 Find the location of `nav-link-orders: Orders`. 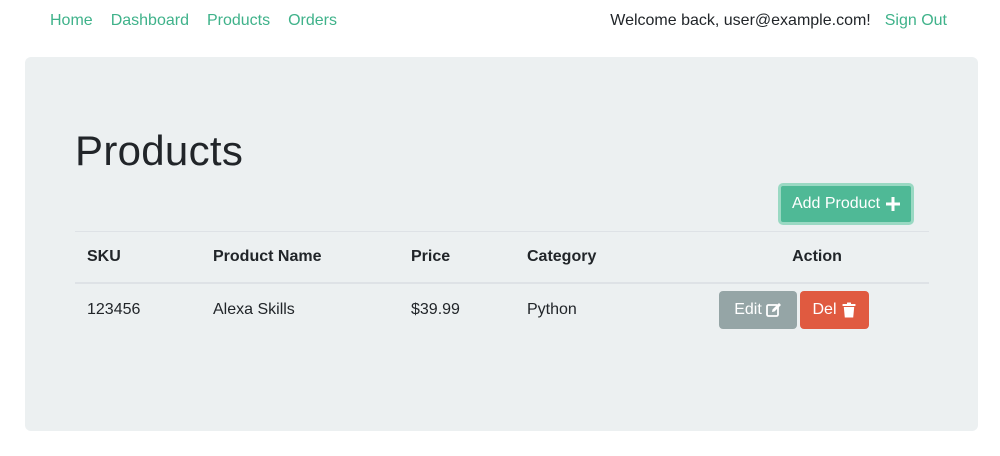

nav-link-orders: Orders is located at coordinates (312, 21).